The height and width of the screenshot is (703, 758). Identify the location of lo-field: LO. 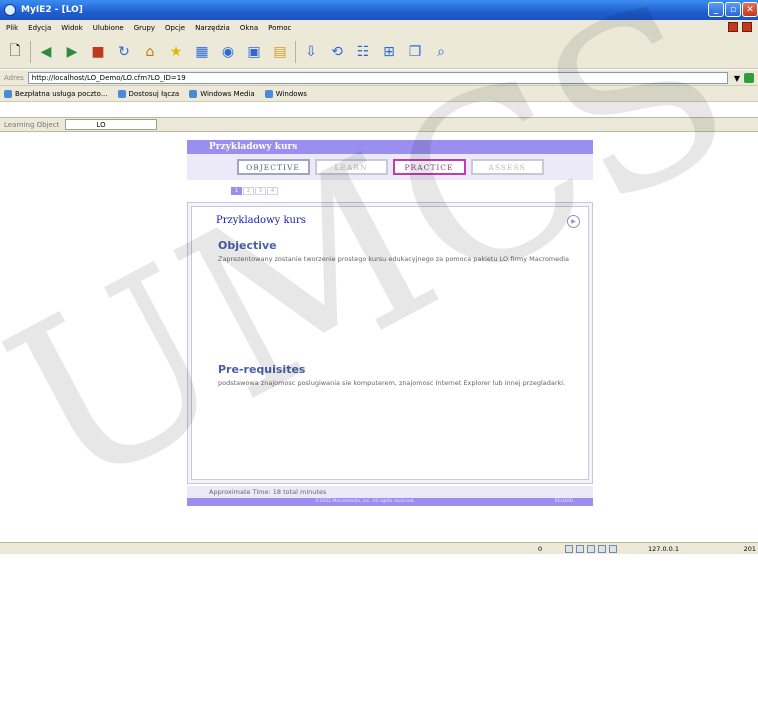
(111, 124).